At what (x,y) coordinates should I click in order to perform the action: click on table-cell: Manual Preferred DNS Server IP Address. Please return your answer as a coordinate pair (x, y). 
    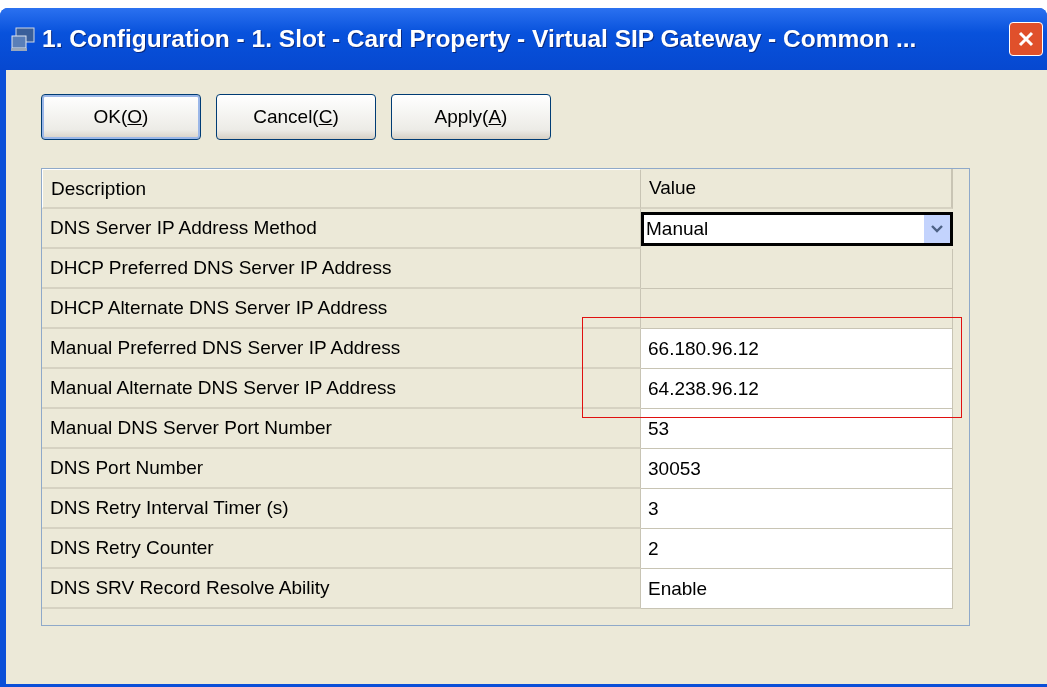
    Looking at the image, I should click on (341, 349).